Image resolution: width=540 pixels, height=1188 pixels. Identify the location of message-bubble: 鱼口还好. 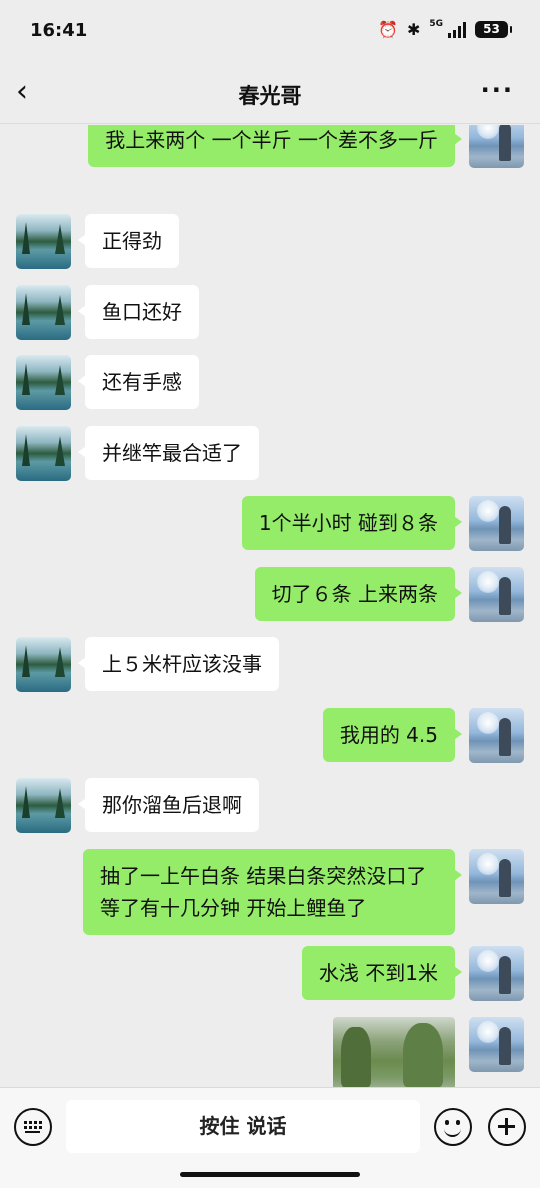
(138, 312).